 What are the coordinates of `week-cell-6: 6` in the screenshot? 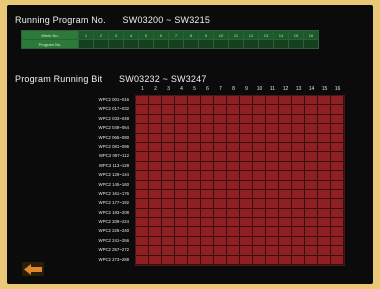 It's located at (161, 35).